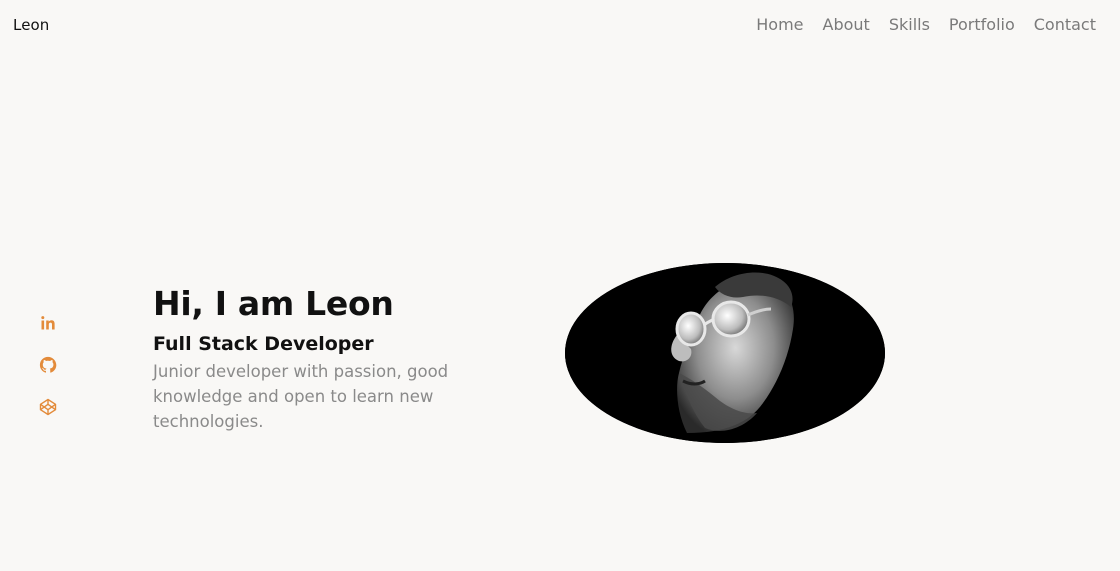 The width and height of the screenshot is (1120, 571). I want to click on linkedin-icon, so click(48, 323).